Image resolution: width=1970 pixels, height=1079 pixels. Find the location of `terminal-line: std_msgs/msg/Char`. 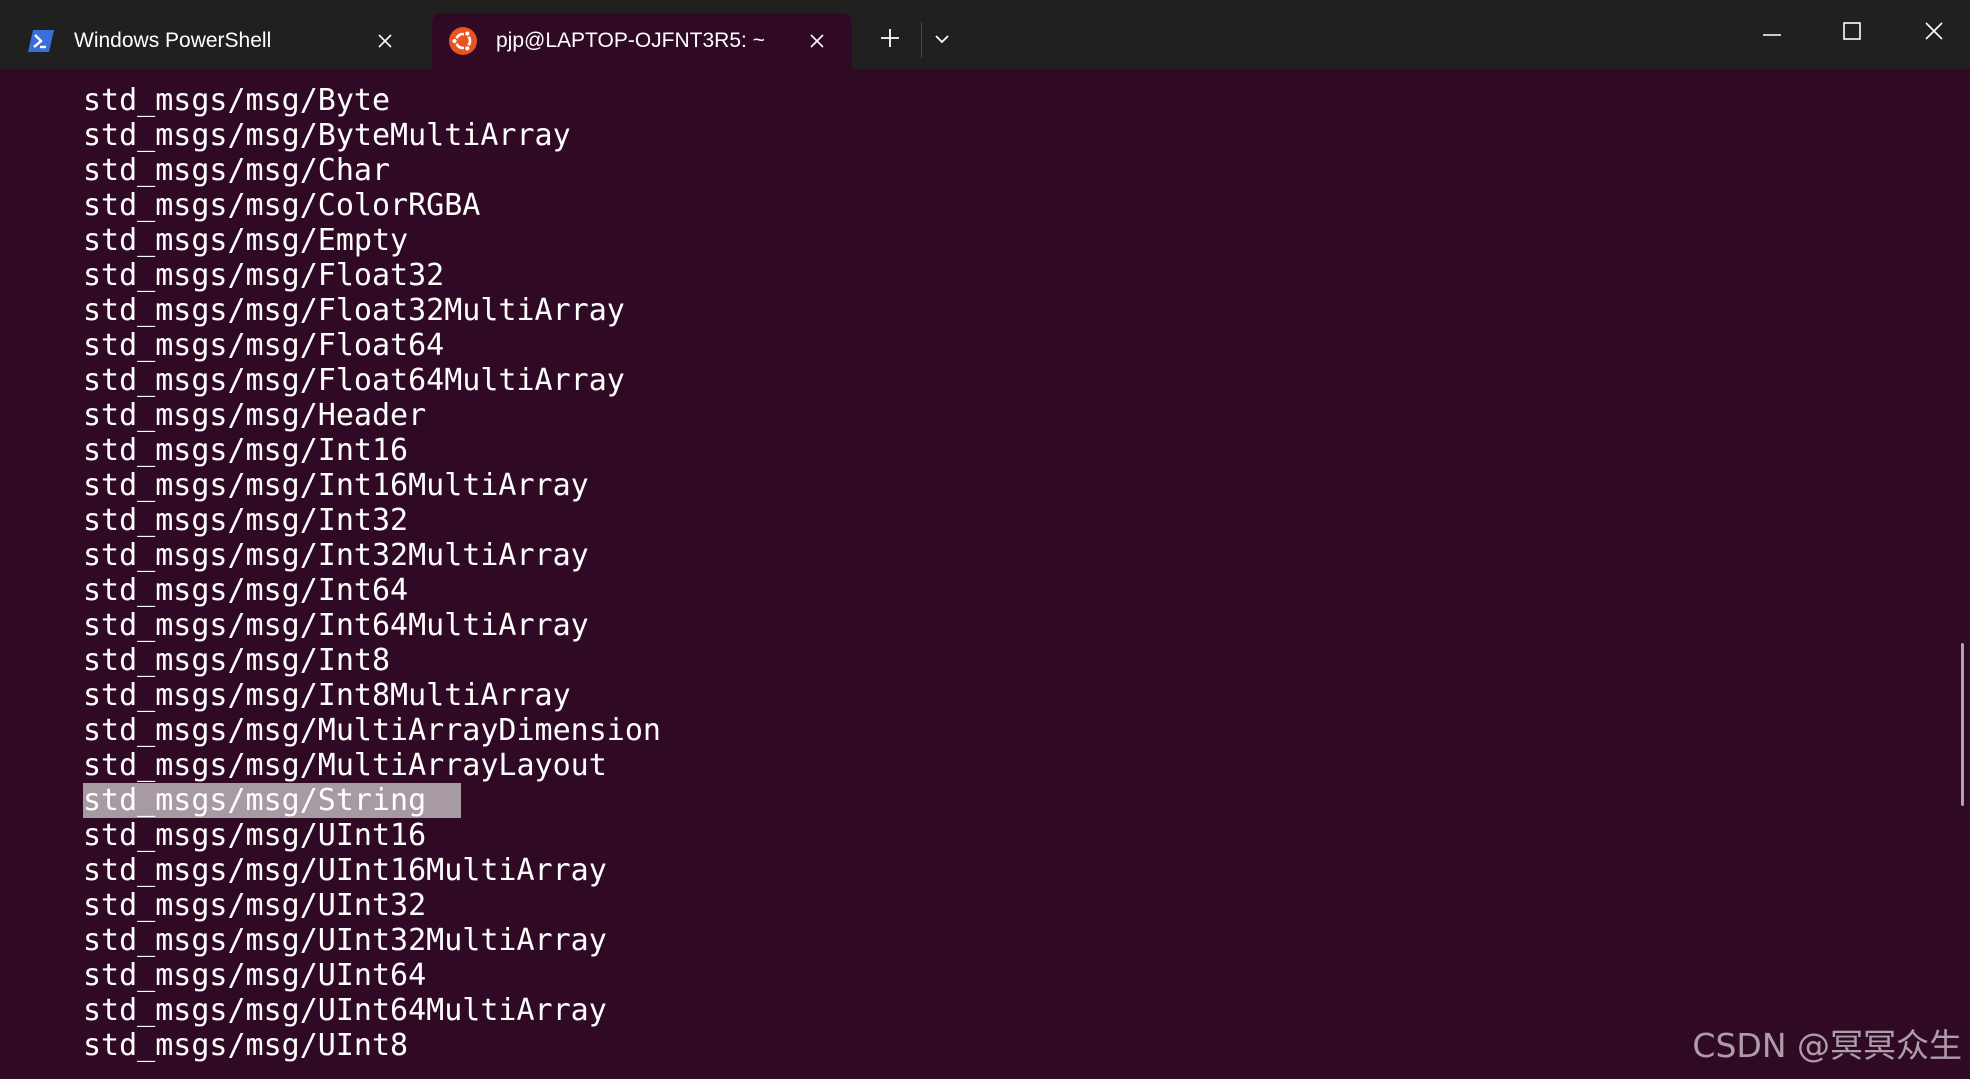

terminal-line: std_msgs/msg/Char is located at coordinates (237, 170).